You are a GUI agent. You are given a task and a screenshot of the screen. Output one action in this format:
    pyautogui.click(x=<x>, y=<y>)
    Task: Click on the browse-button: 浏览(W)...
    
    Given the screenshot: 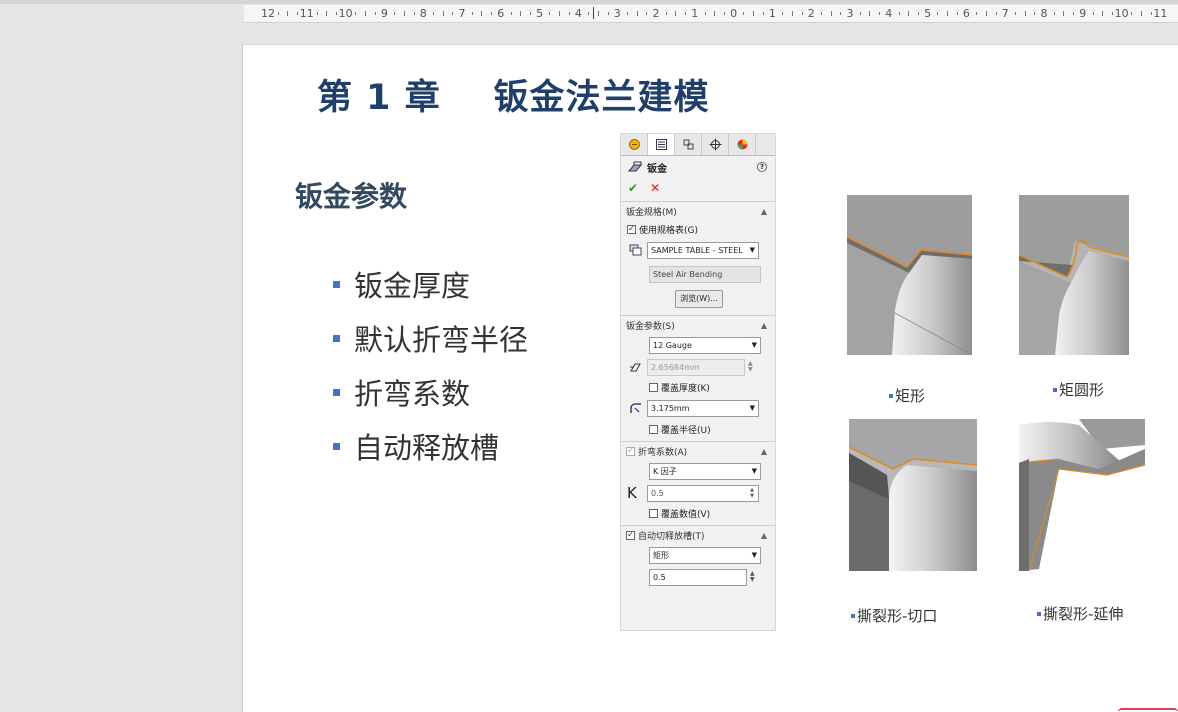 What is the action you would take?
    pyautogui.click(x=699, y=299)
    